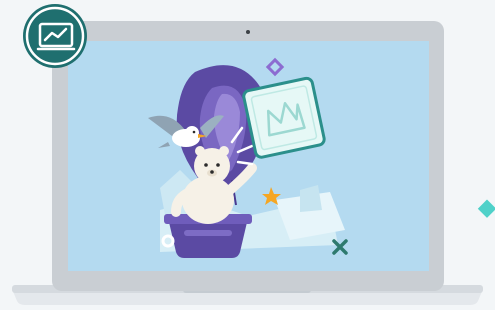 This screenshot has width=495, height=310. What do you see at coordinates (248, 32) in the screenshot?
I see `camera-icon` at bounding box center [248, 32].